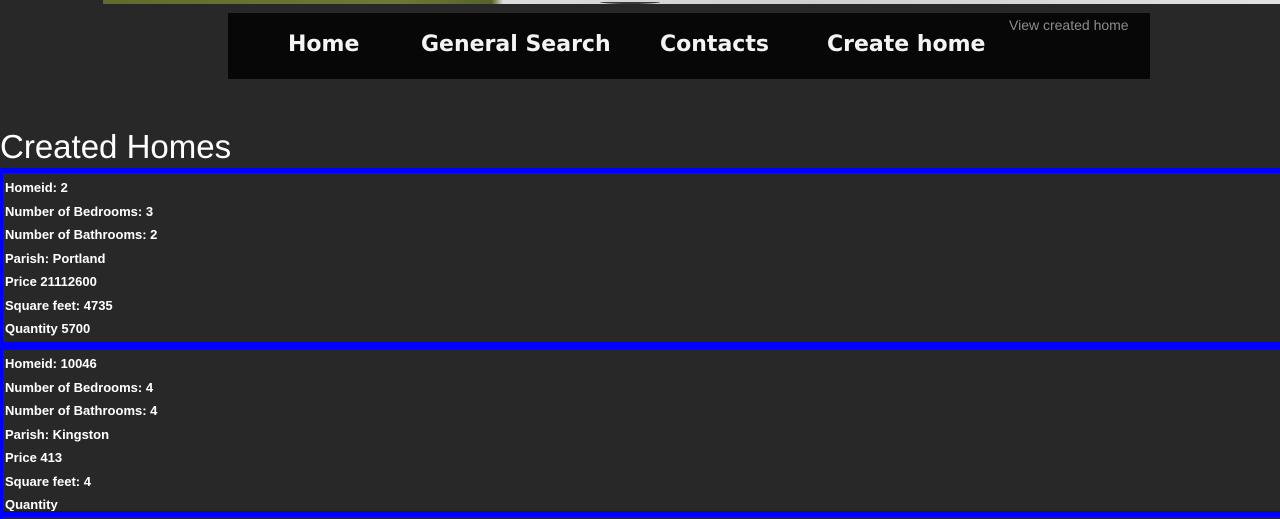  What do you see at coordinates (81, 410) in the screenshot?
I see `home-bathrooms: Number of Bathrooms: 4` at bounding box center [81, 410].